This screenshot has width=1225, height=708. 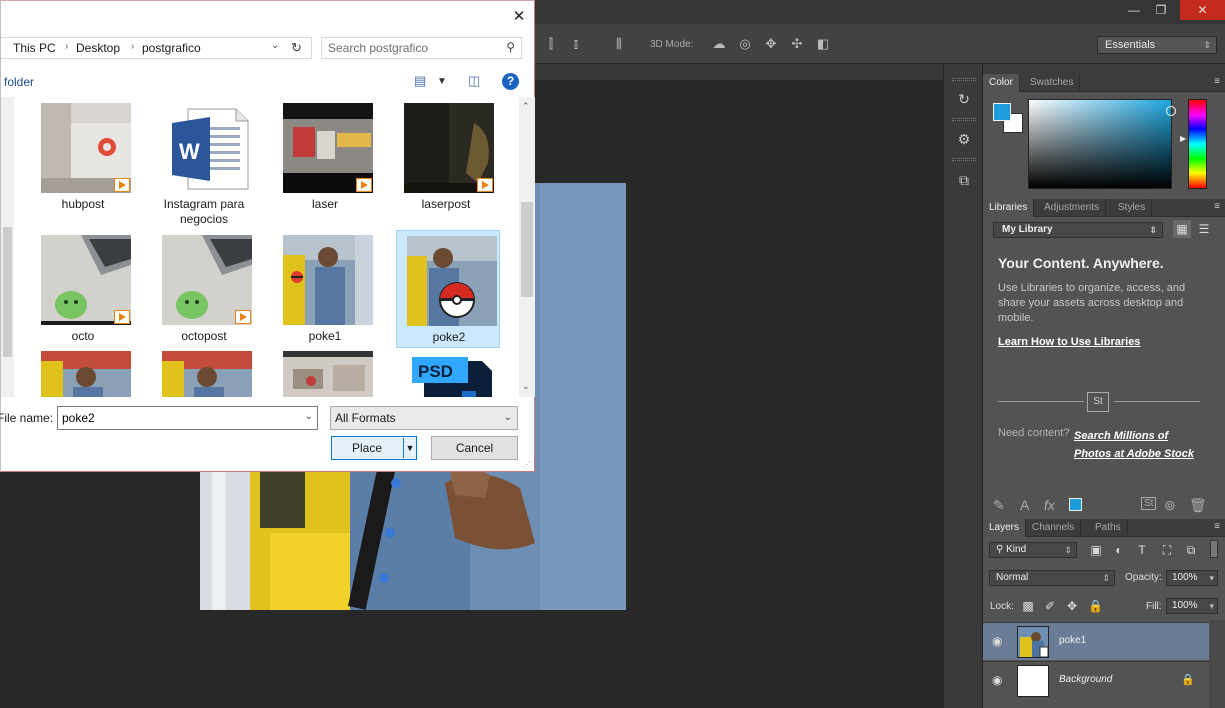 I want to click on shape-filter-icon: ⛶, so click(x=1167, y=550).